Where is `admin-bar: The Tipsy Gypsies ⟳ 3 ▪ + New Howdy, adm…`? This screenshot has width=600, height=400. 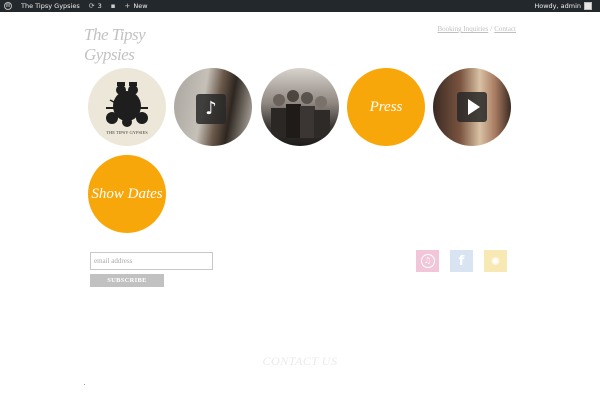
admin-bar: The Tipsy Gypsies ⟳ 3 ▪ + New Howdy, adm… is located at coordinates (300, 6).